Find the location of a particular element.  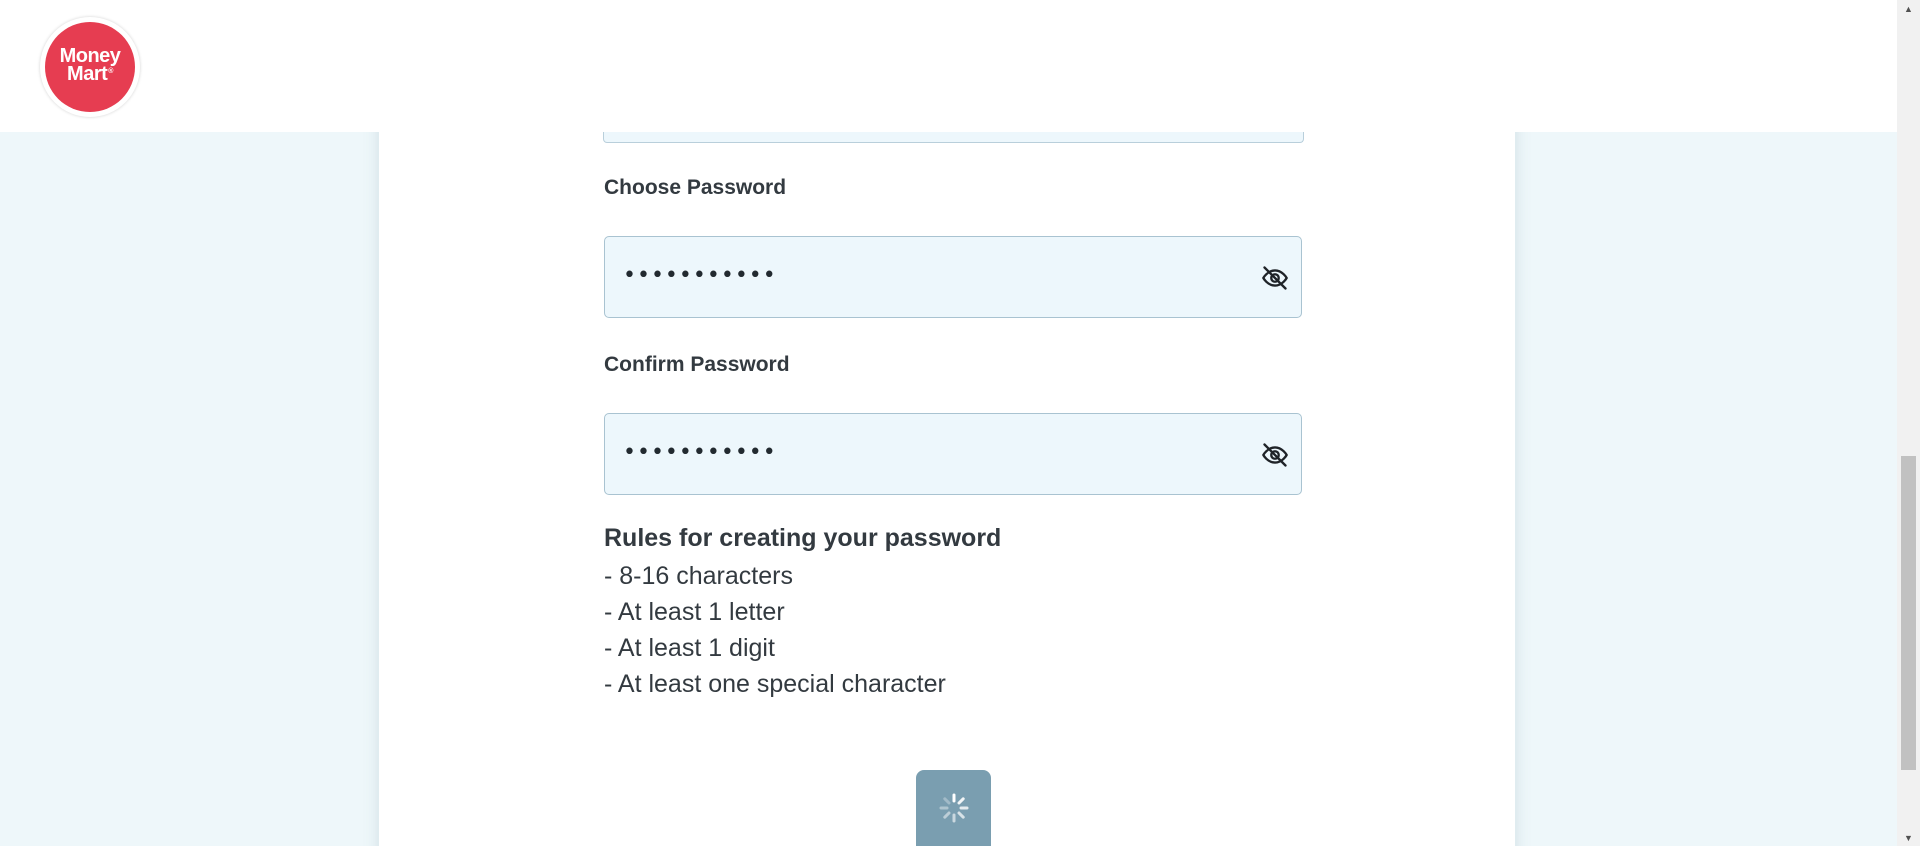

password-rule-item: - 8-16 characters is located at coordinates (698, 576).